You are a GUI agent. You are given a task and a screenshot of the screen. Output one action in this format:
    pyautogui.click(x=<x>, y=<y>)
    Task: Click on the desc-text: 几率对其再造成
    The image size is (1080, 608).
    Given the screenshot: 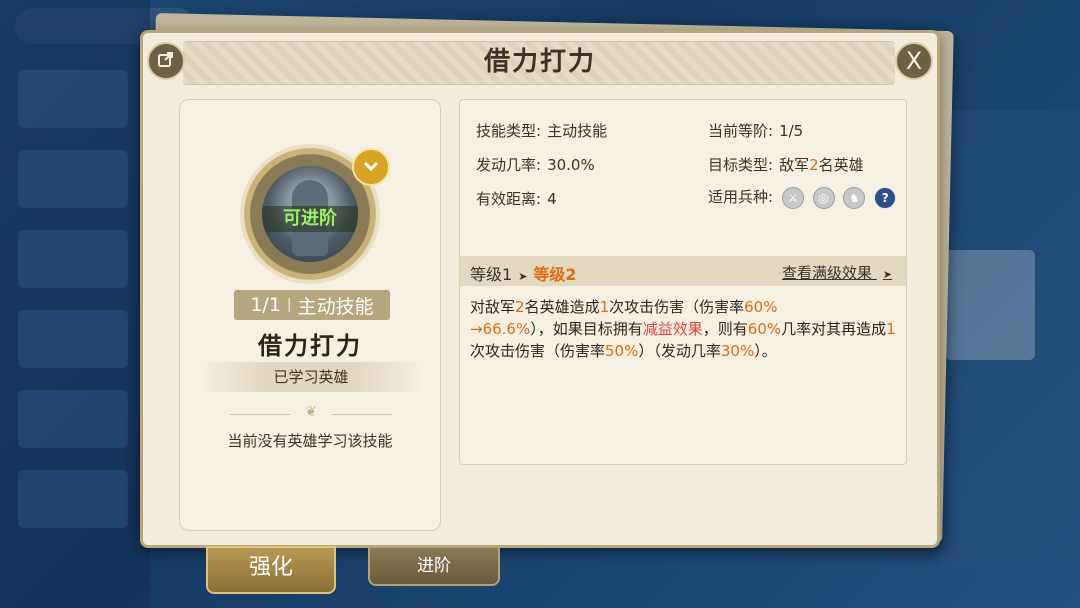 What is the action you would take?
    pyautogui.click(x=834, y=329)
    